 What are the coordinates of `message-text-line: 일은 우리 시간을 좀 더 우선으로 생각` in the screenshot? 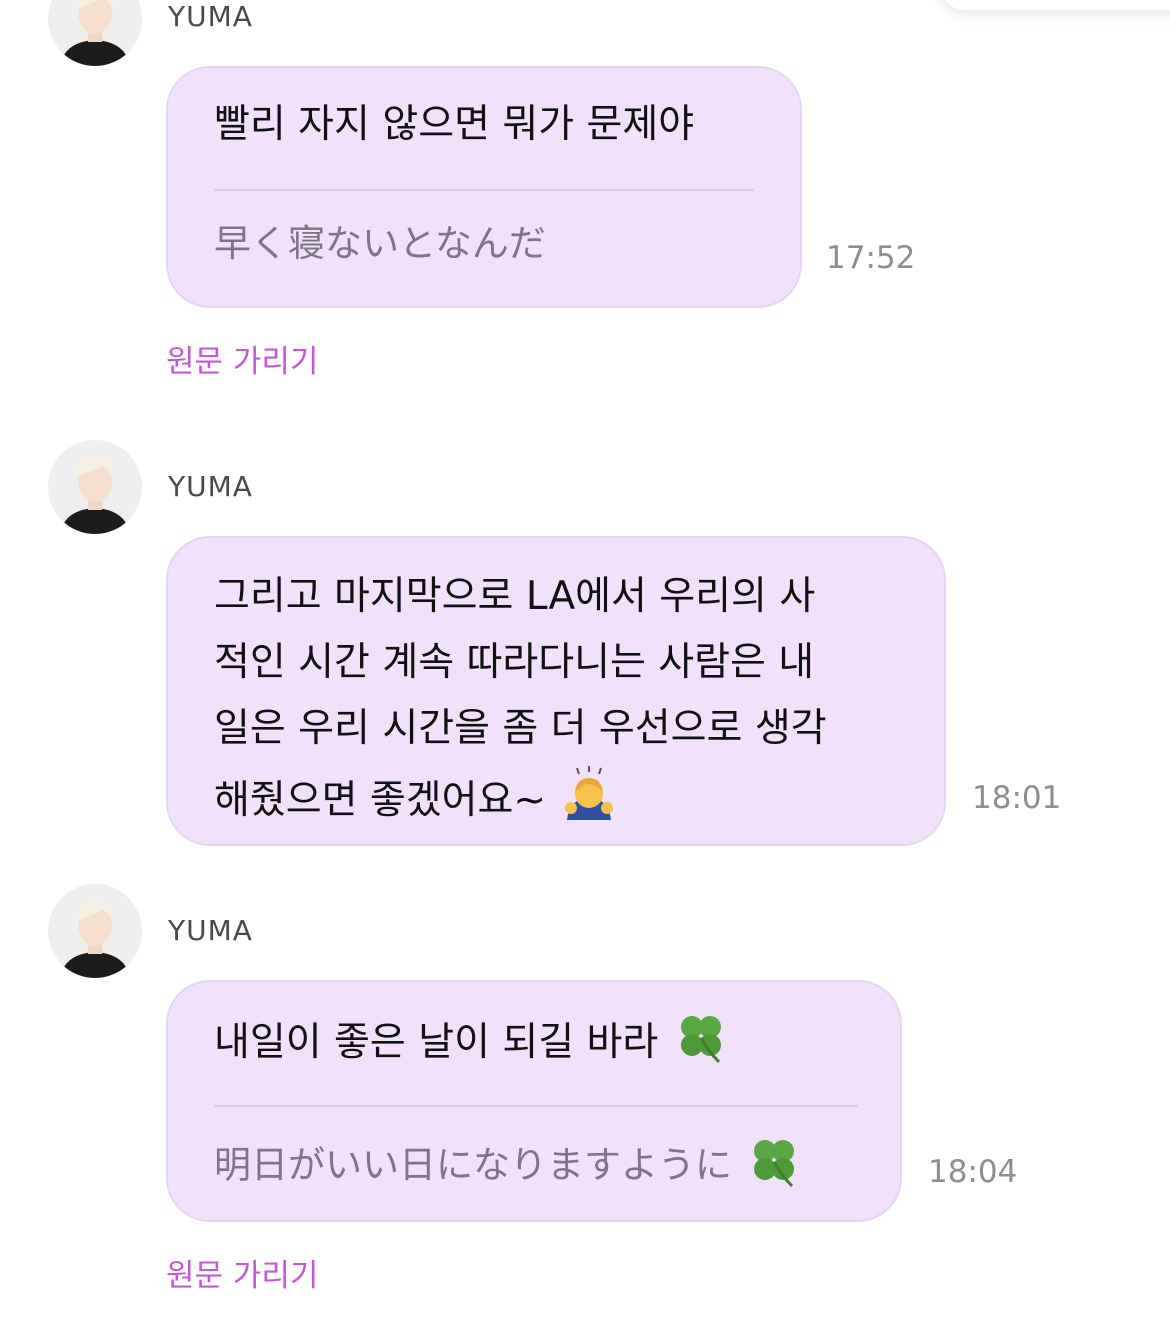 It's located at (520, 728).